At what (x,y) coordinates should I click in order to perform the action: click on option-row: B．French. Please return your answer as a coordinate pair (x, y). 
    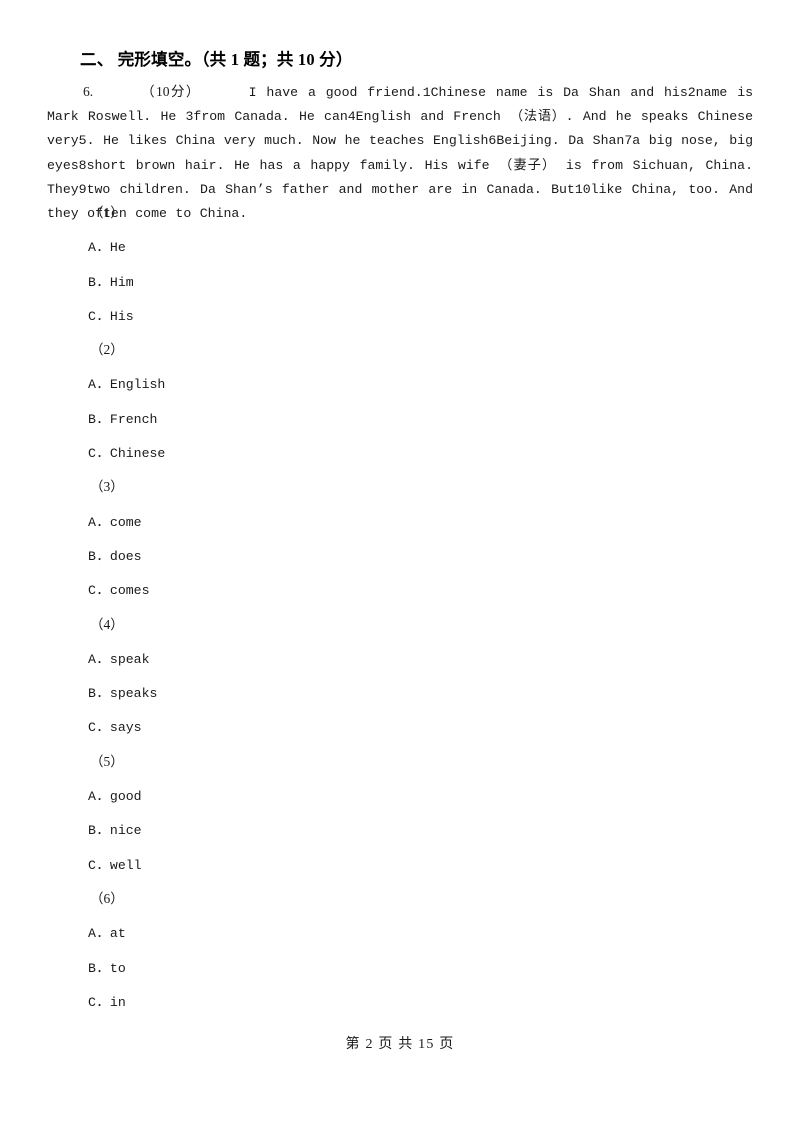
    Looking at the image, I should click on (400, 419).